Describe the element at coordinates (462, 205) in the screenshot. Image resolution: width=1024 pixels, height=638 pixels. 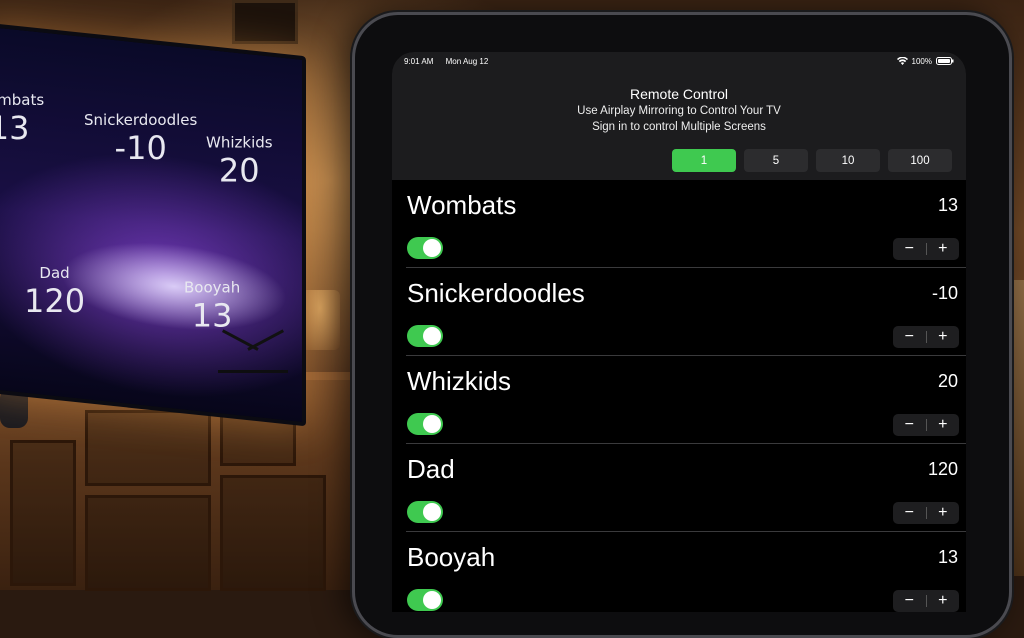
I see `team-name: Wombats` at that location.